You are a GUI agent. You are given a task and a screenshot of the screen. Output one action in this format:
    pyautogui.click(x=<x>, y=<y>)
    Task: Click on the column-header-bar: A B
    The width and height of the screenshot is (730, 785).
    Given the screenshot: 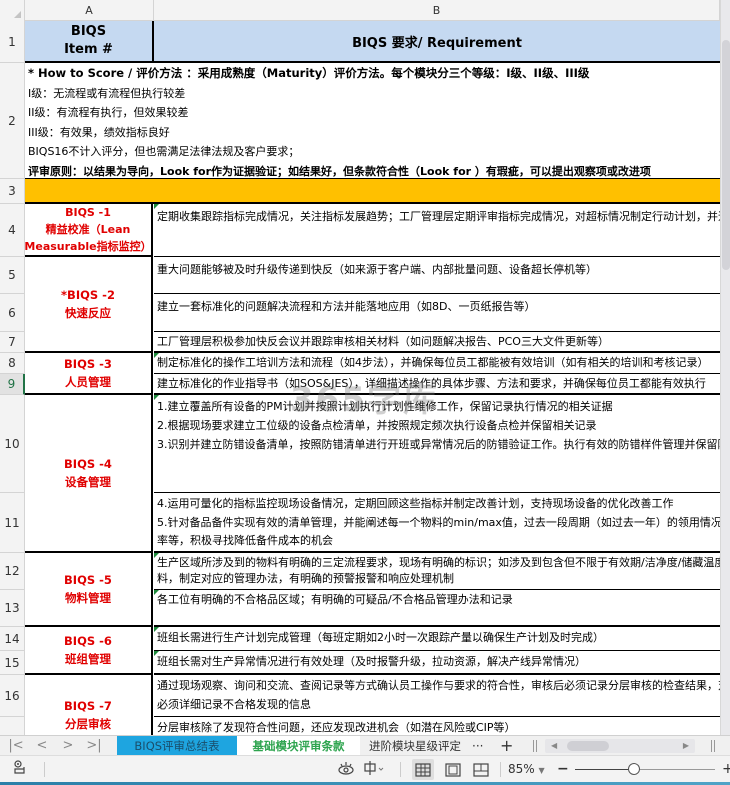 What is the action you would take?
    pyautogui.click(x=360, y=10)
    